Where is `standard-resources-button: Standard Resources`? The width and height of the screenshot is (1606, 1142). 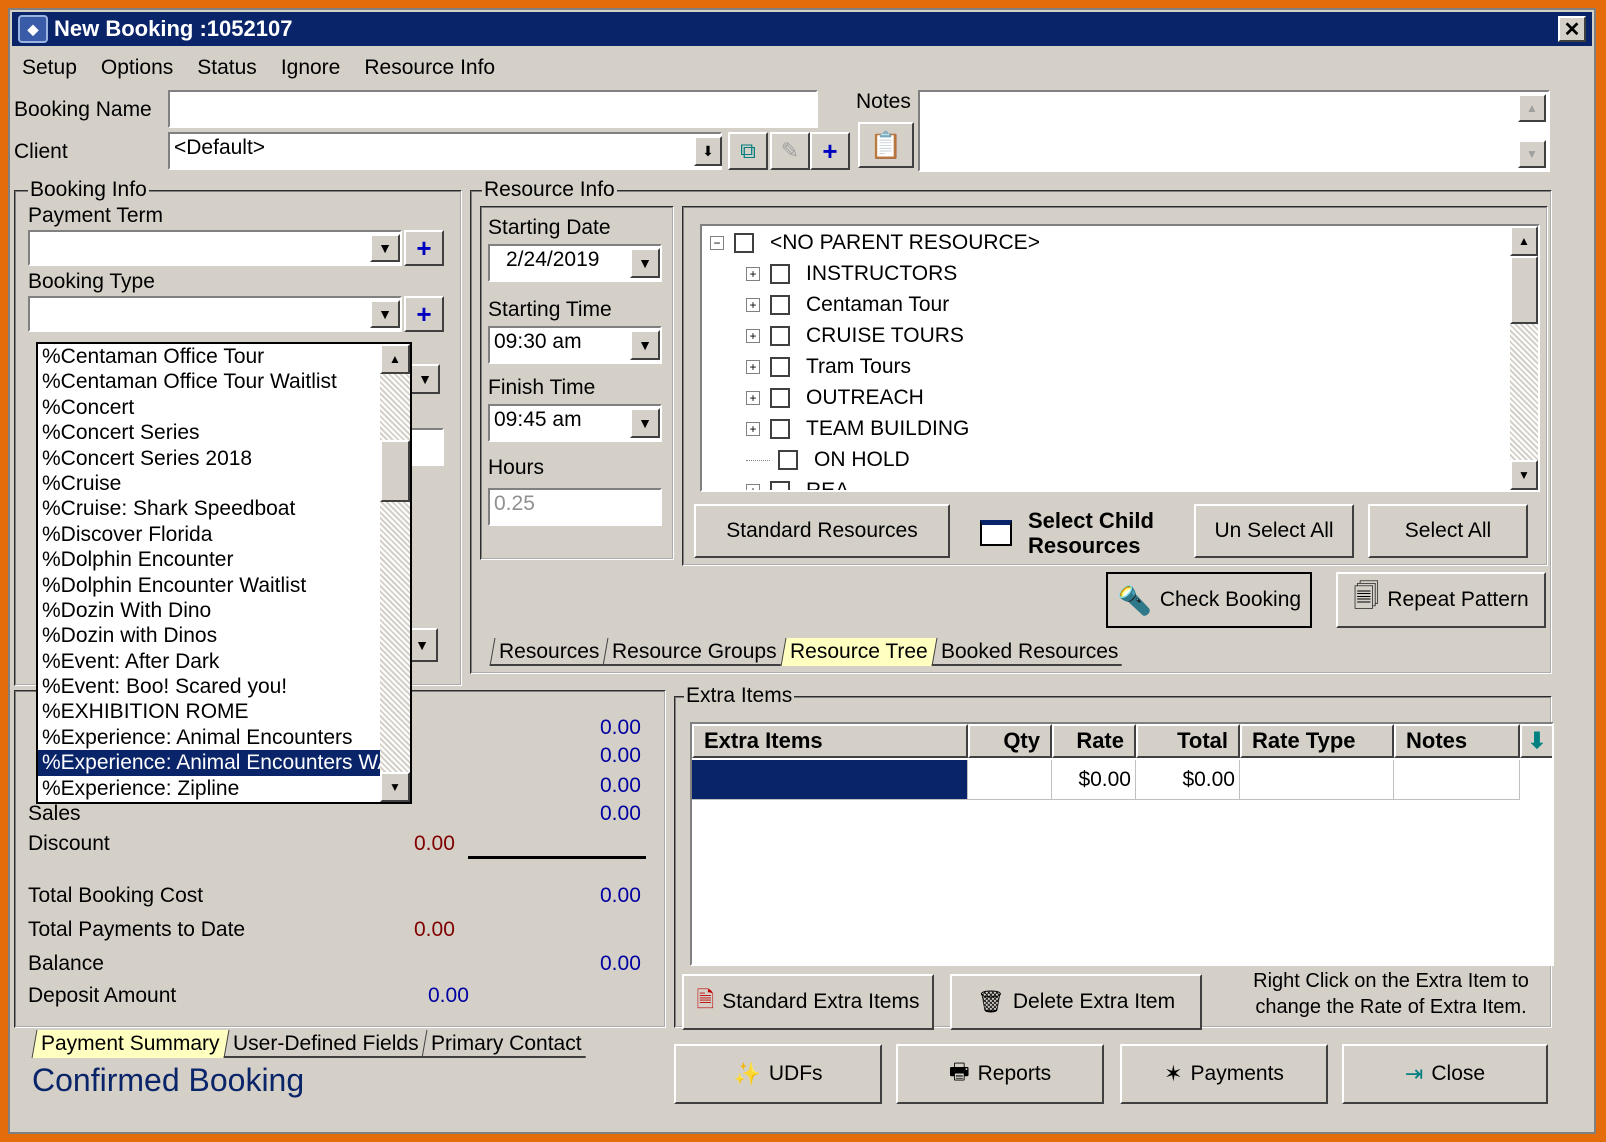 standard-resources-button: Standard Resources is located at coordinates (822, 531).